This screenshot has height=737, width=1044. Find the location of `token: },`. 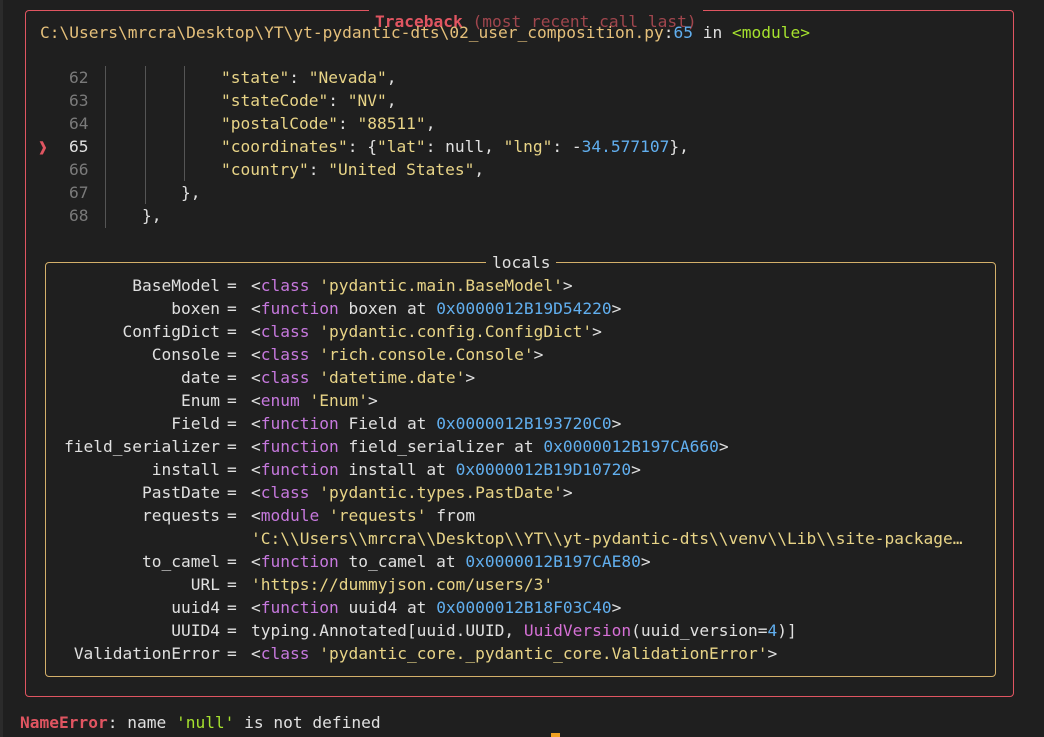

token: }, is located at coordinates (679, 146).